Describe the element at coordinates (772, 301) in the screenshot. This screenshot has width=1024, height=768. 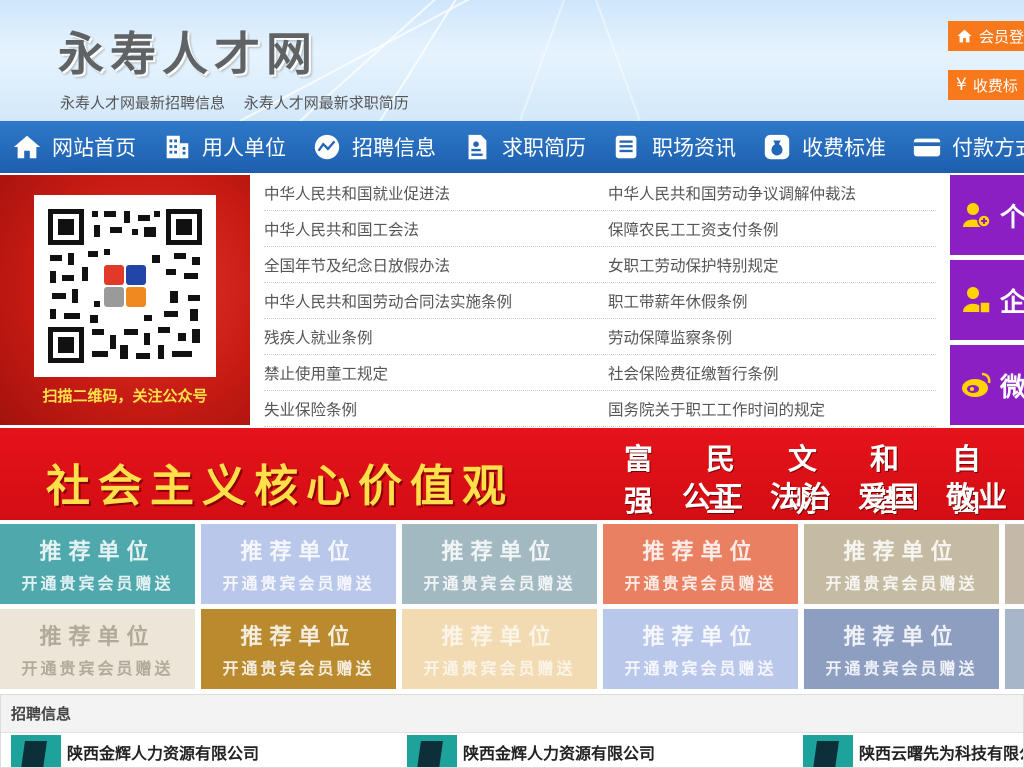
I see `law-link: 职工带薪年休假条例` at that location.